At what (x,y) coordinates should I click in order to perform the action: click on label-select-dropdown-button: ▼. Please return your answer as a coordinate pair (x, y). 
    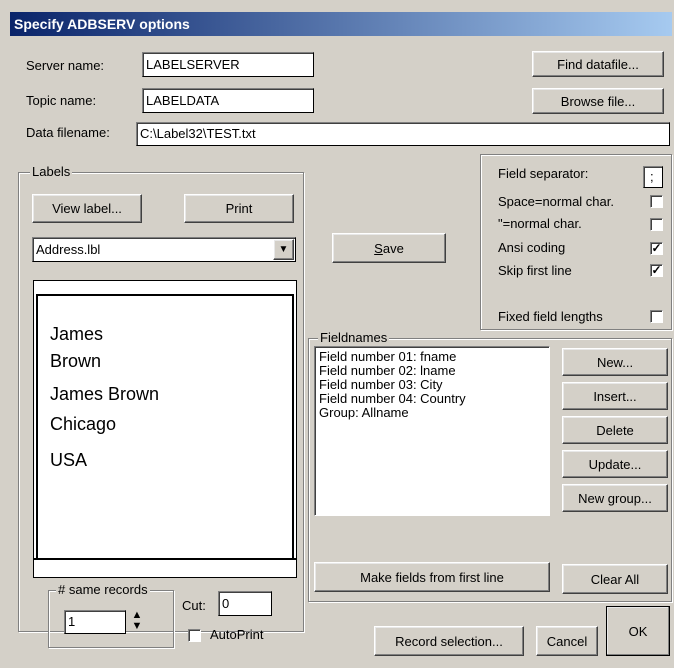
    Looking at the image, I should click on (283, 249).